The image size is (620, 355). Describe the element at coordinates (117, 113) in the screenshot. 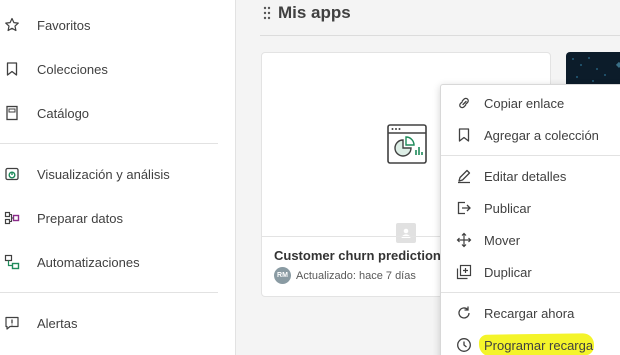

I see `sidebar-item-catalogo: Catálogo` at that location.